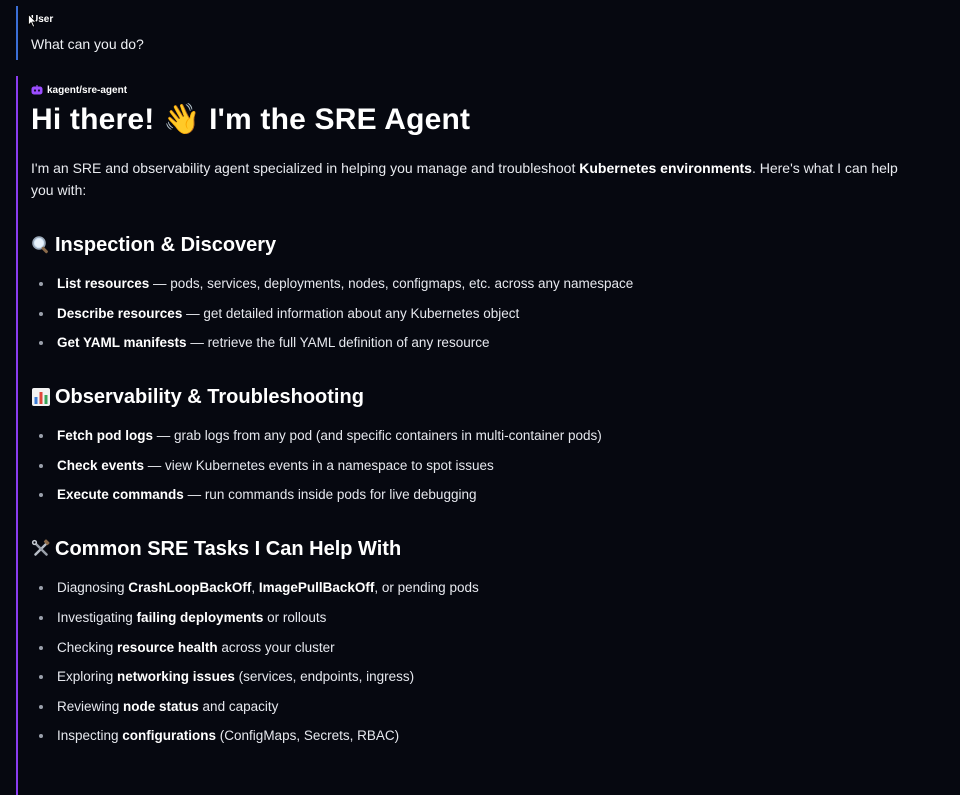 Image resolution: width=960 pixels, height=795 pixels. I want to click on agent-name: kagent/sre-agent, so click(87, 90).